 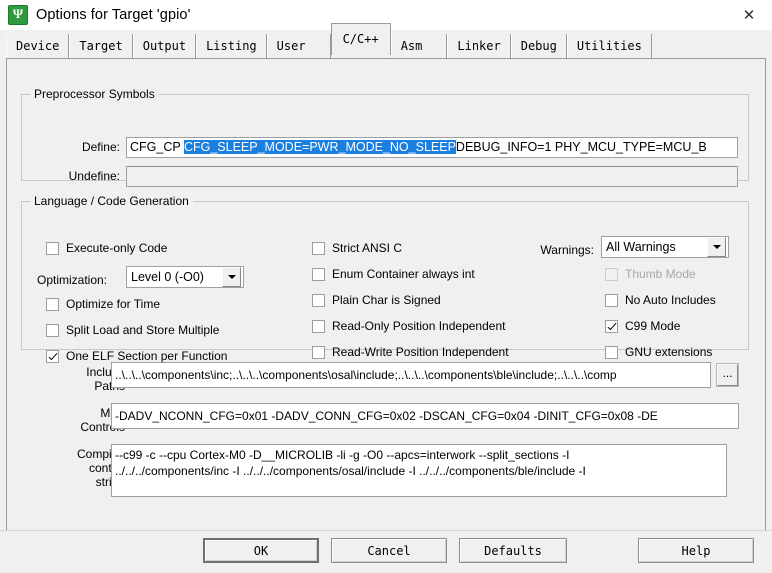 What do you see at coordinates (113, 15) in the screenshot?
I see `window-title: Options for Target 'gpio'` at bounding box center [113, 15].